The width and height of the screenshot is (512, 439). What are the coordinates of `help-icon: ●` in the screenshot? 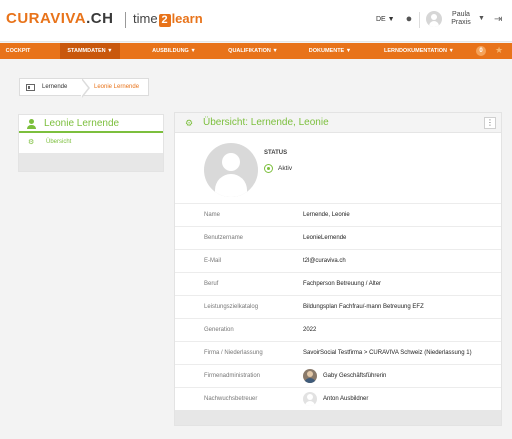 It's located at (409, 19).